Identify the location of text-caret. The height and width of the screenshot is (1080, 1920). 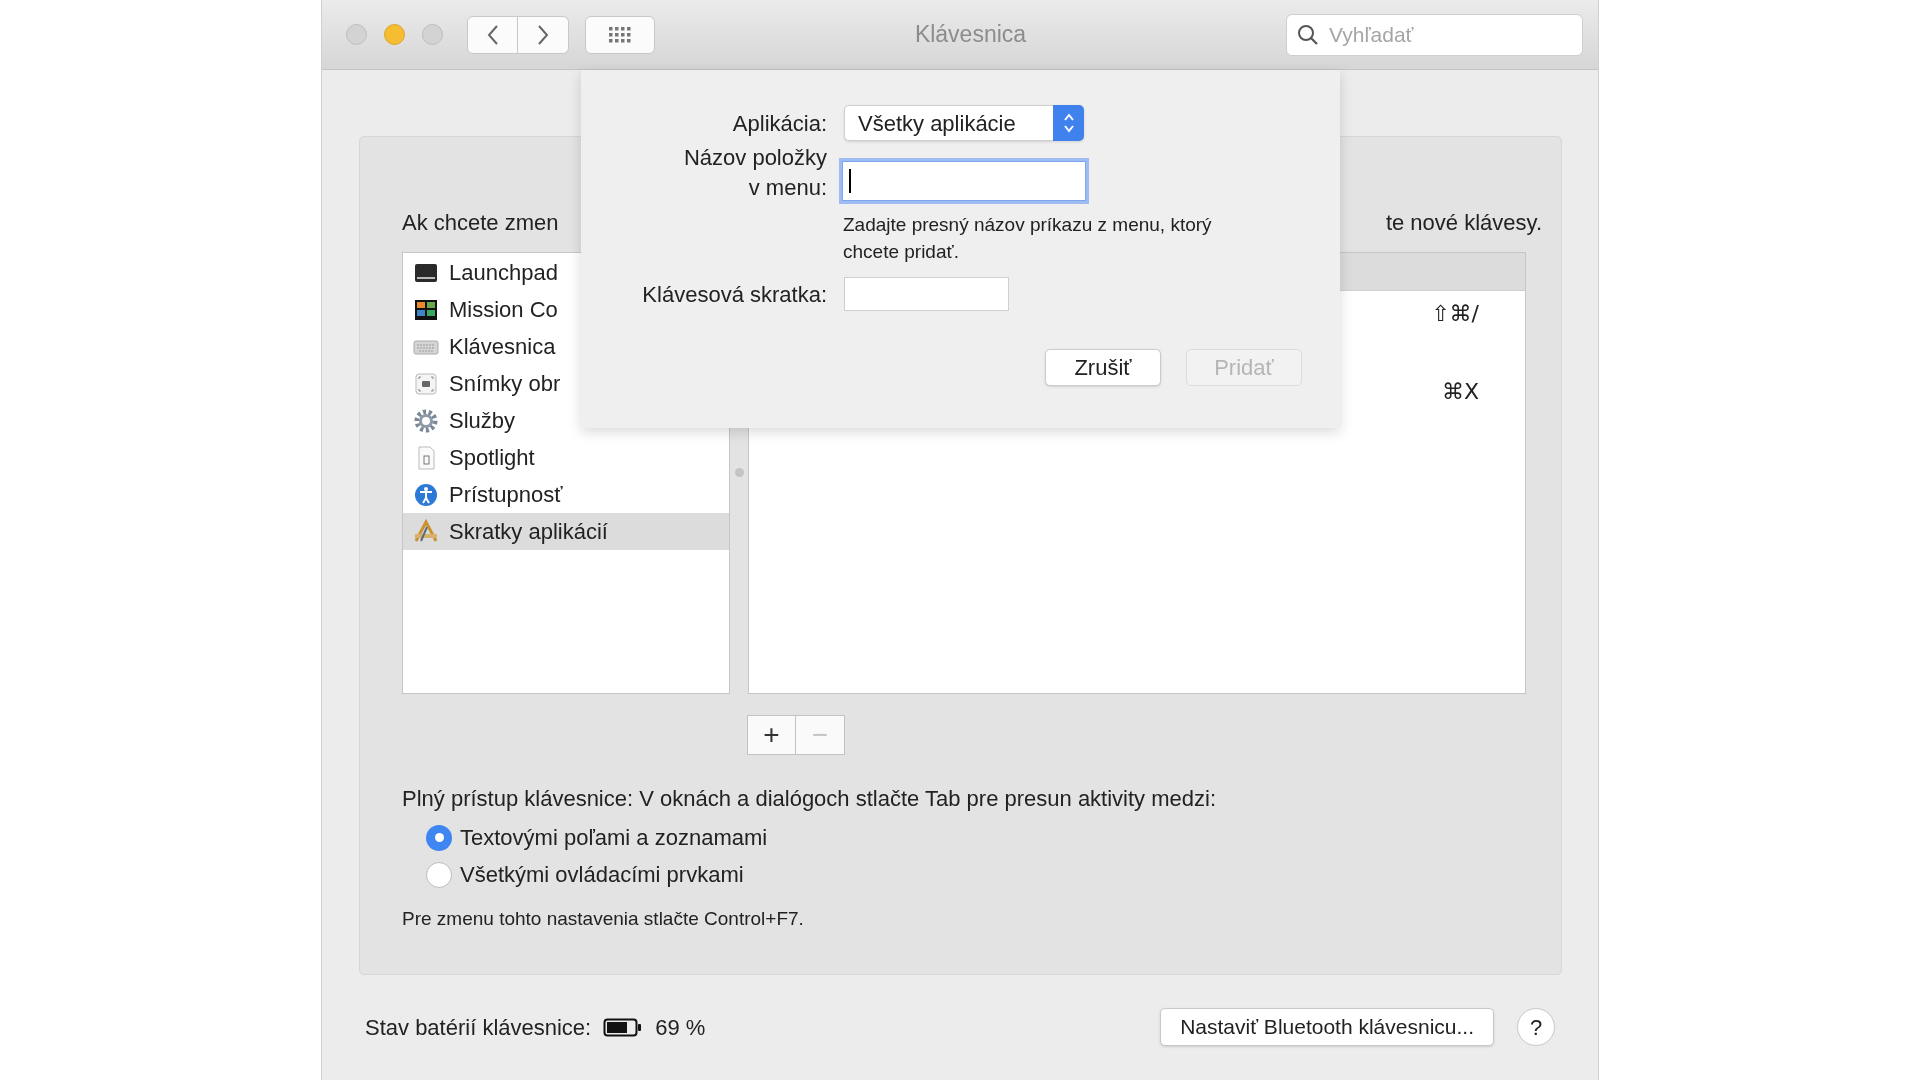
(850, 181).